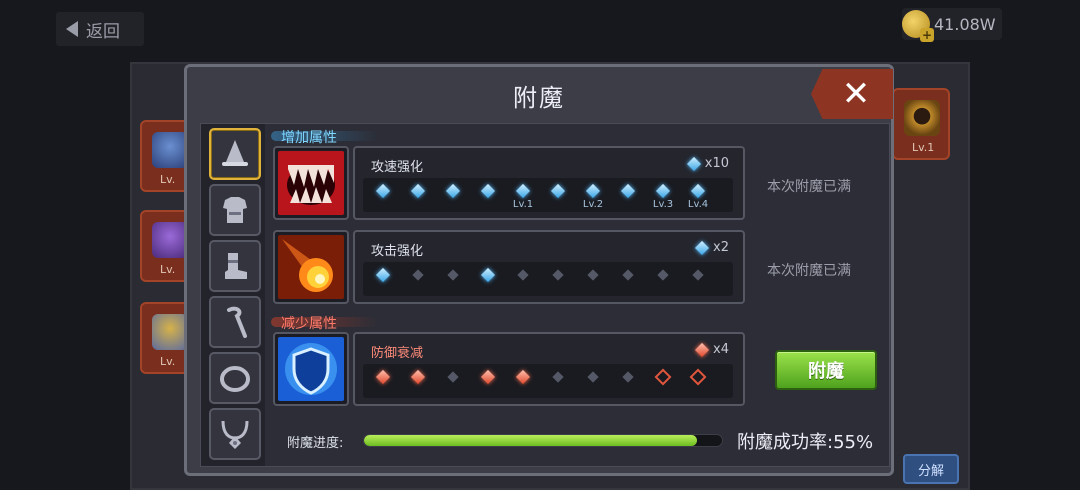 This screenshot has width=1080, height=490. I want to click on tab-staff, so click(235, 322).